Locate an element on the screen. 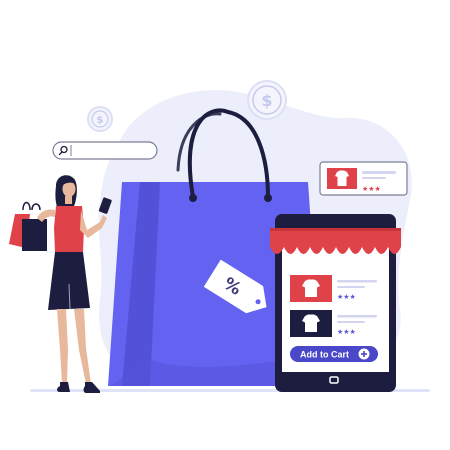 This screenshot has width=450, height=450. tank-top is located at coordinates (69, 229).